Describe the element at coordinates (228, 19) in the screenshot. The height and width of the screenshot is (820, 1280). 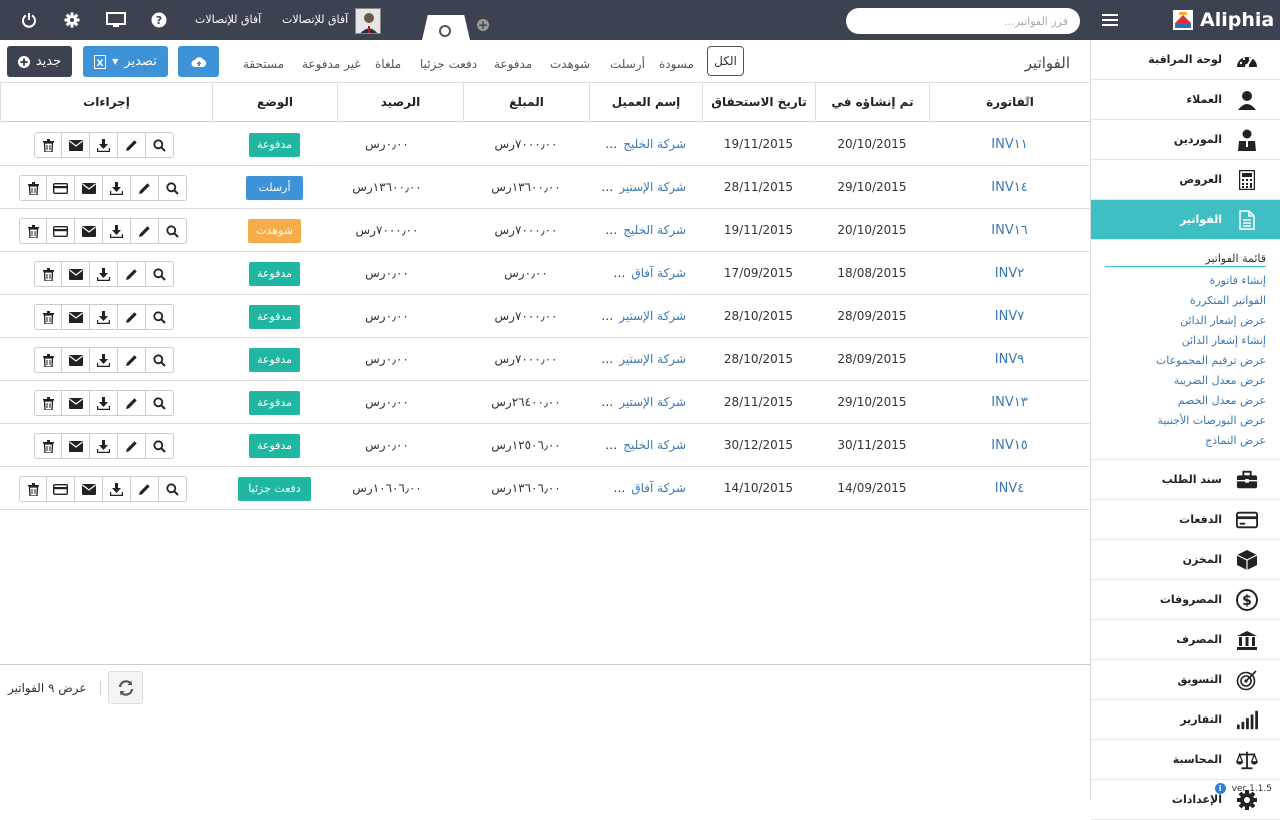
I see `company-name: آفاق للإتصالات` at that location.